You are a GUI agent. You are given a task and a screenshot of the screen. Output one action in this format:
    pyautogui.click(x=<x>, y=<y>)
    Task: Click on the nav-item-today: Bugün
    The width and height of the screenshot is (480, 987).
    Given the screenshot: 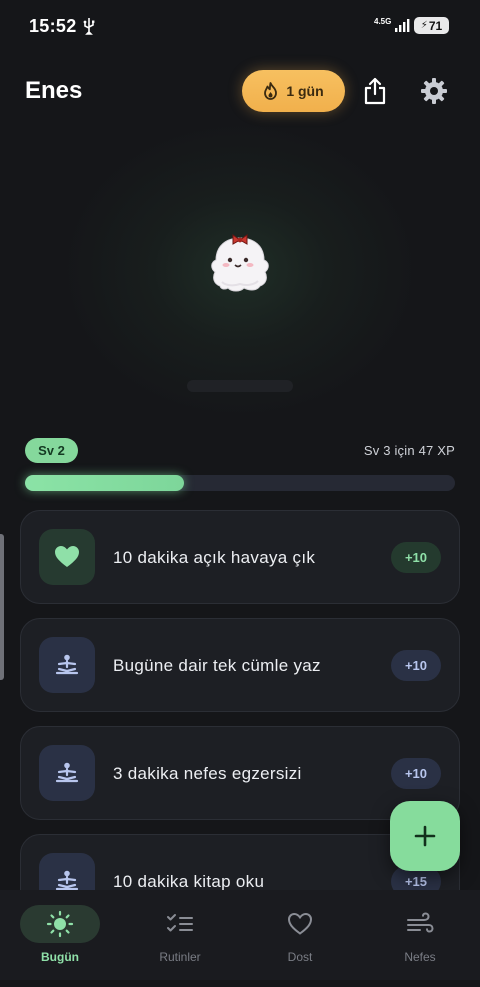 What is the action you would take?
    pyautogui.click(x=60, y=935)
    